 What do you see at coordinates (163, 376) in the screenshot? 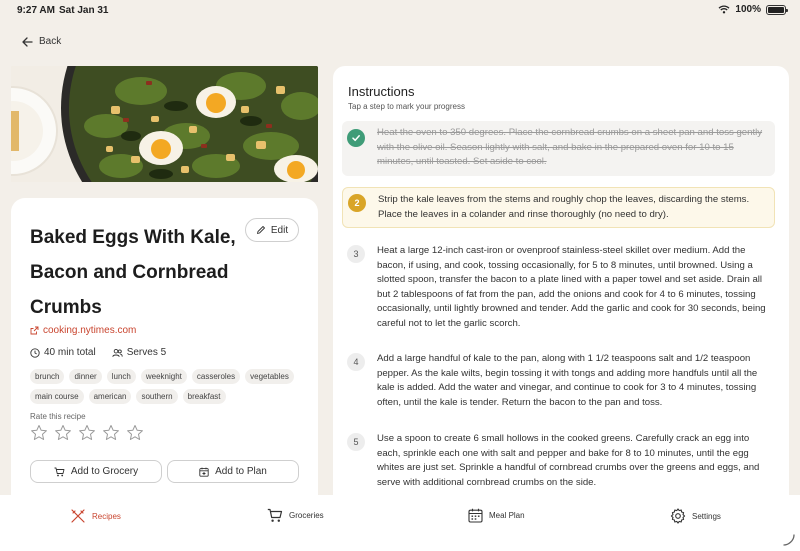
I see `tag-chip: weeknight` at bounding box center [163, 376].